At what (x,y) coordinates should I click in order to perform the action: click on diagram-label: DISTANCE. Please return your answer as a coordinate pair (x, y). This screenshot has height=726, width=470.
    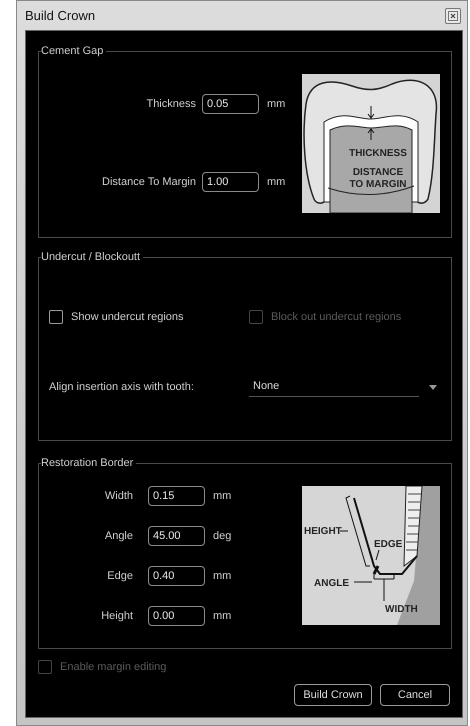
    Looking at the image, I should click on (378, 172).